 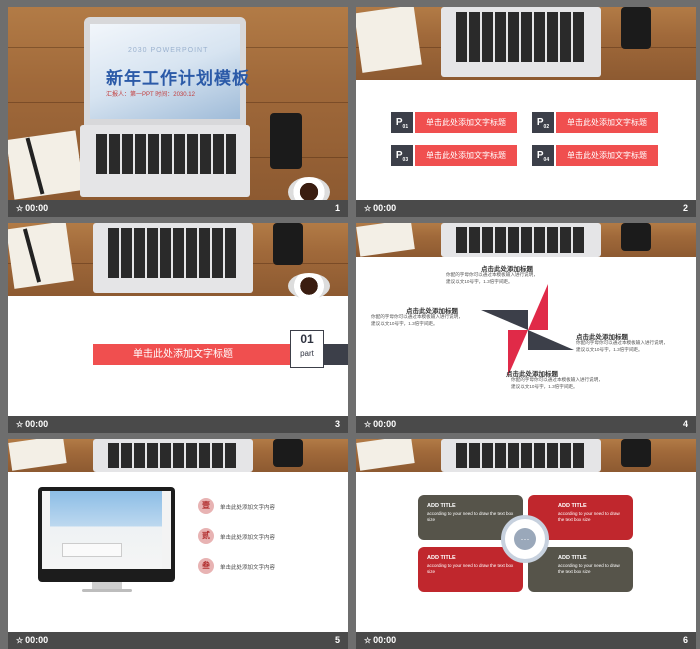 What do you see at coordinates (557, 383) in the screenshot?
I see `block-text-4: 你配的字母你可以通过本模板输入进行说明，建议以文10号字，1.3倍字间距。` at bounding box center [557, 383].